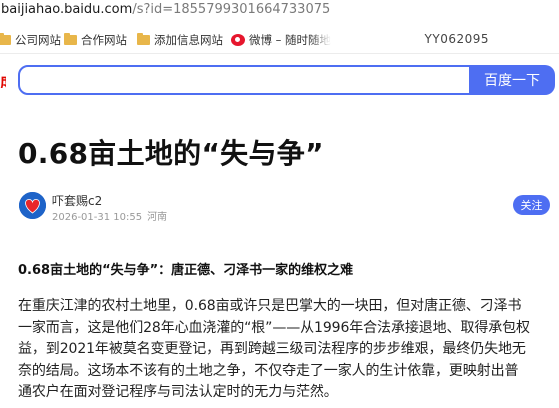 This screenshot has height=408, width=559. What do you see at coordinates (512, 80) in the screenshot?
I see `search-button: 百度一下` at bounding box center [512, 80].